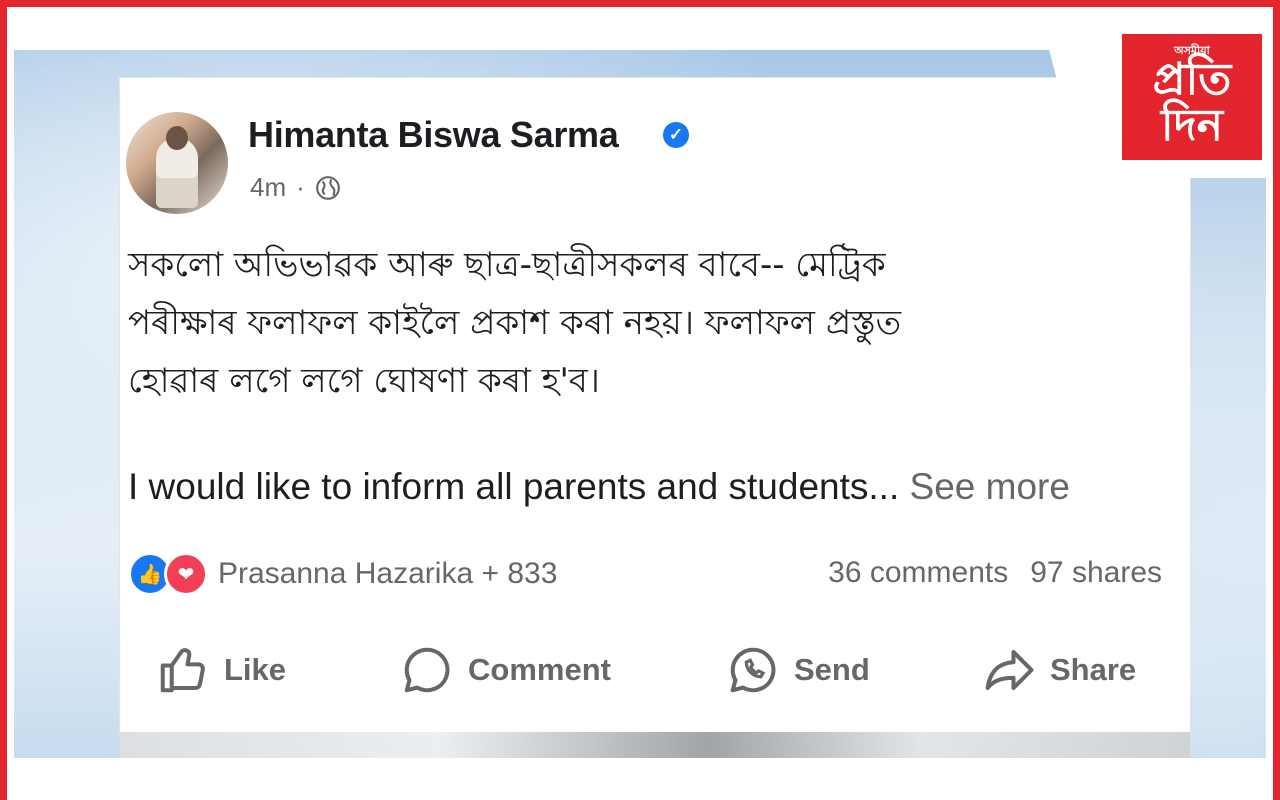 The width and height of the screenshot is (1280, 800). What do you see at coordinates (539, 669) in the screenshot?
I see `comment-label: Comment` at bounding box center [539, 669].